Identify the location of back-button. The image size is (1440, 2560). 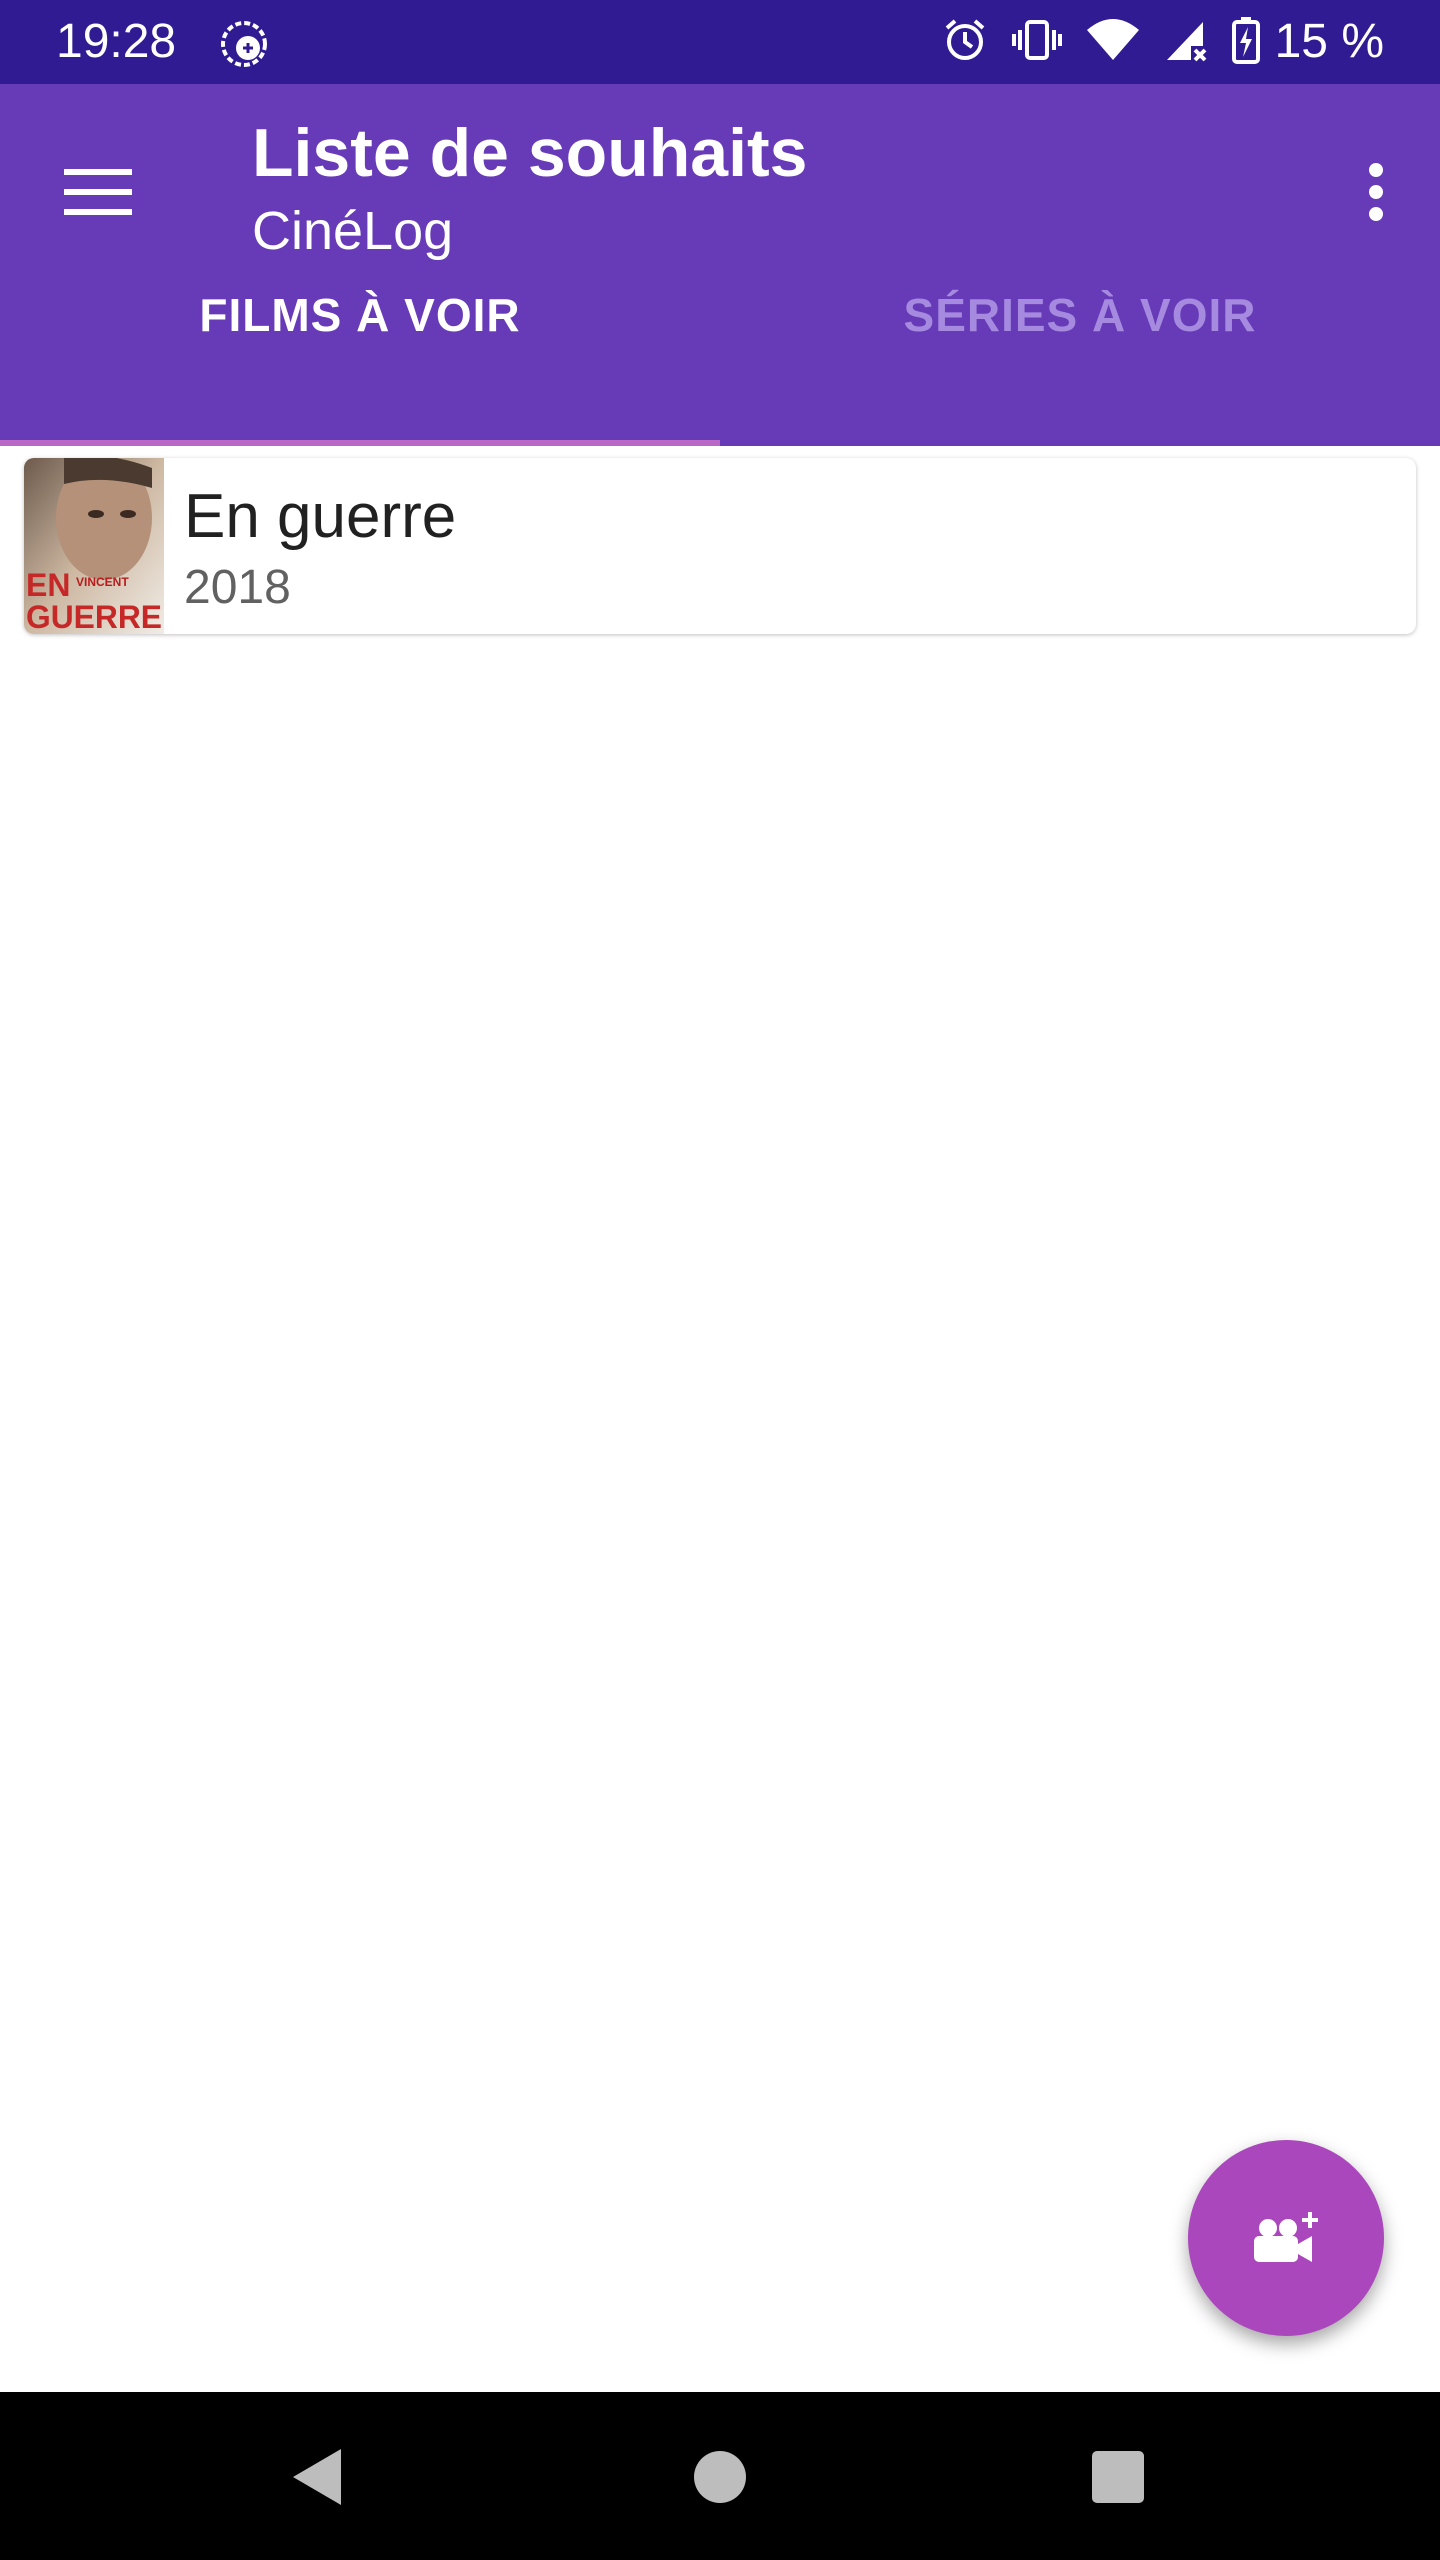
(317, 2477).